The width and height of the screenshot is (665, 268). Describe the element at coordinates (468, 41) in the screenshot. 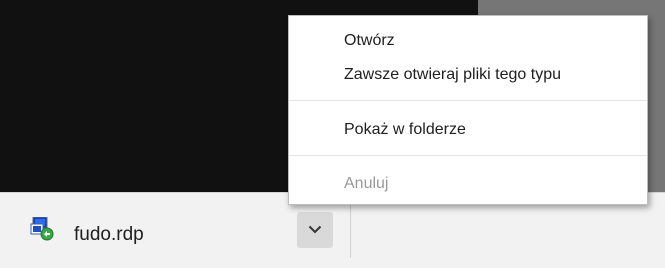

I see `menu-item-open: Otwórz` at that location.